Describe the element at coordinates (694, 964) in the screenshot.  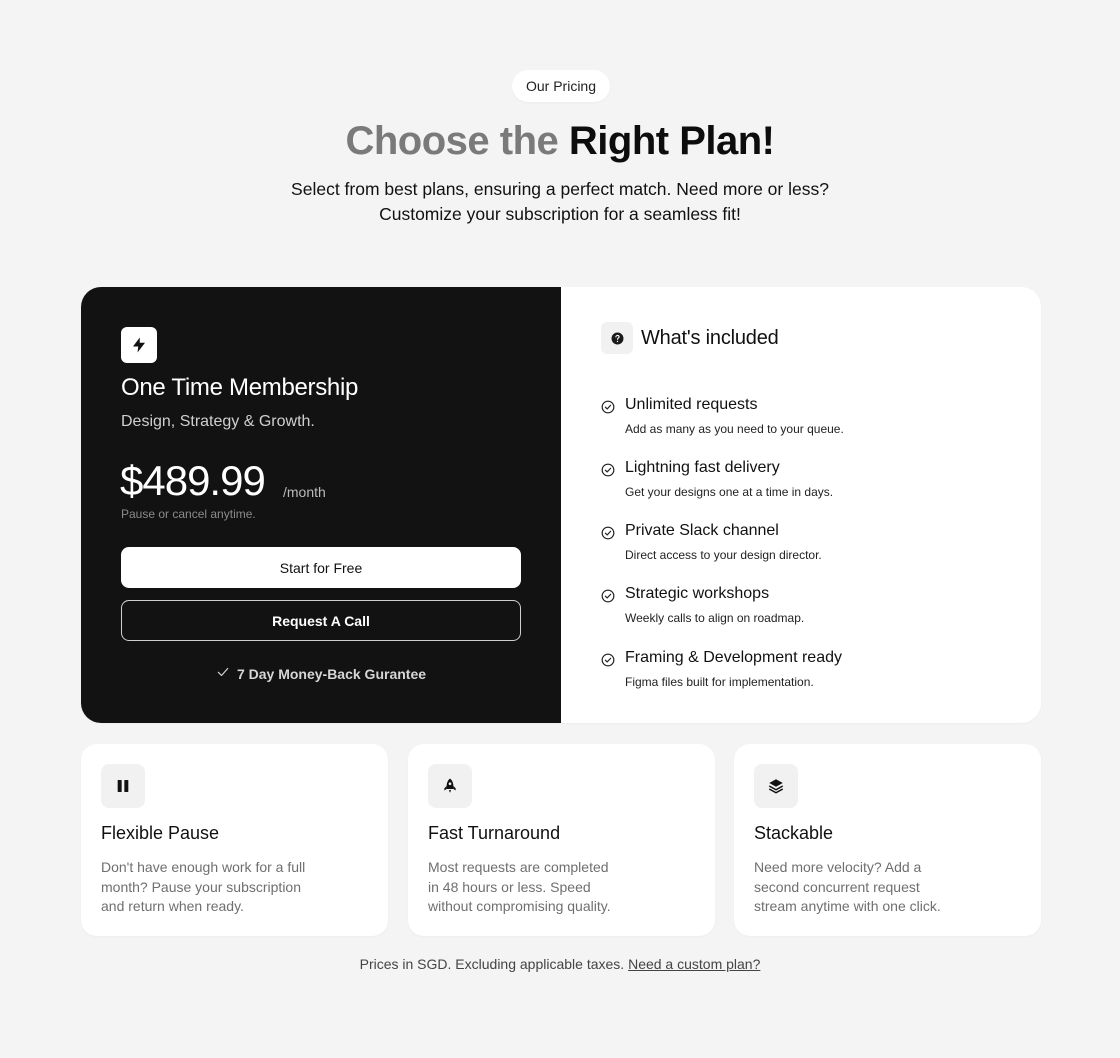
I see `custom-plan-link: Need a custom plan?` at that location.